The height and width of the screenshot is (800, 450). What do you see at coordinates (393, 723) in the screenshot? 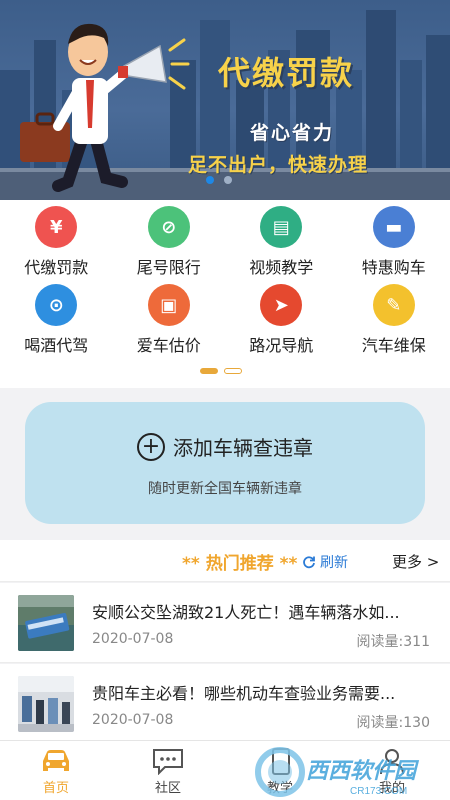
I see `news-read-count: 阅读量:130` at bounding box center [393, 723].